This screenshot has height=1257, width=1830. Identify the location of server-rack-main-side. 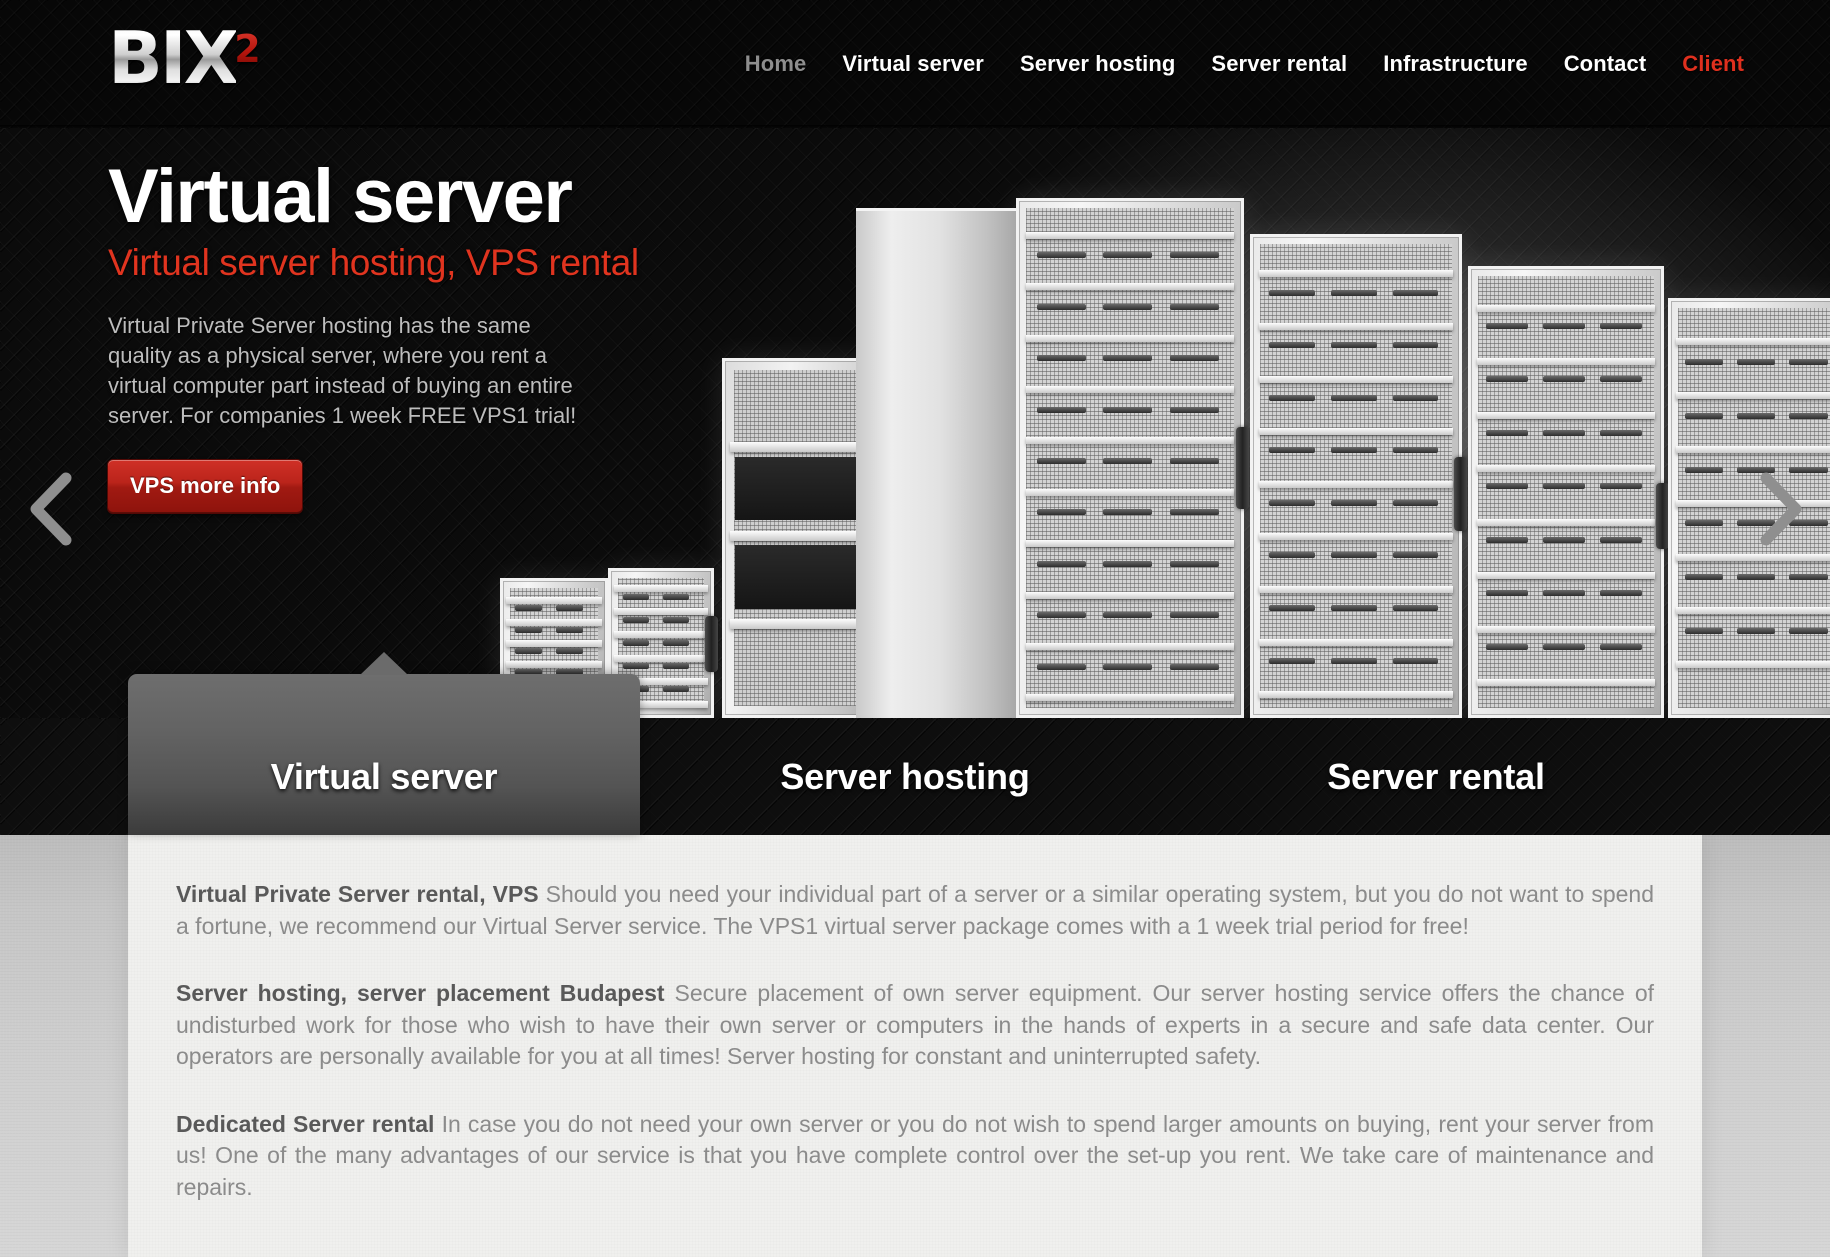
(936, 463).